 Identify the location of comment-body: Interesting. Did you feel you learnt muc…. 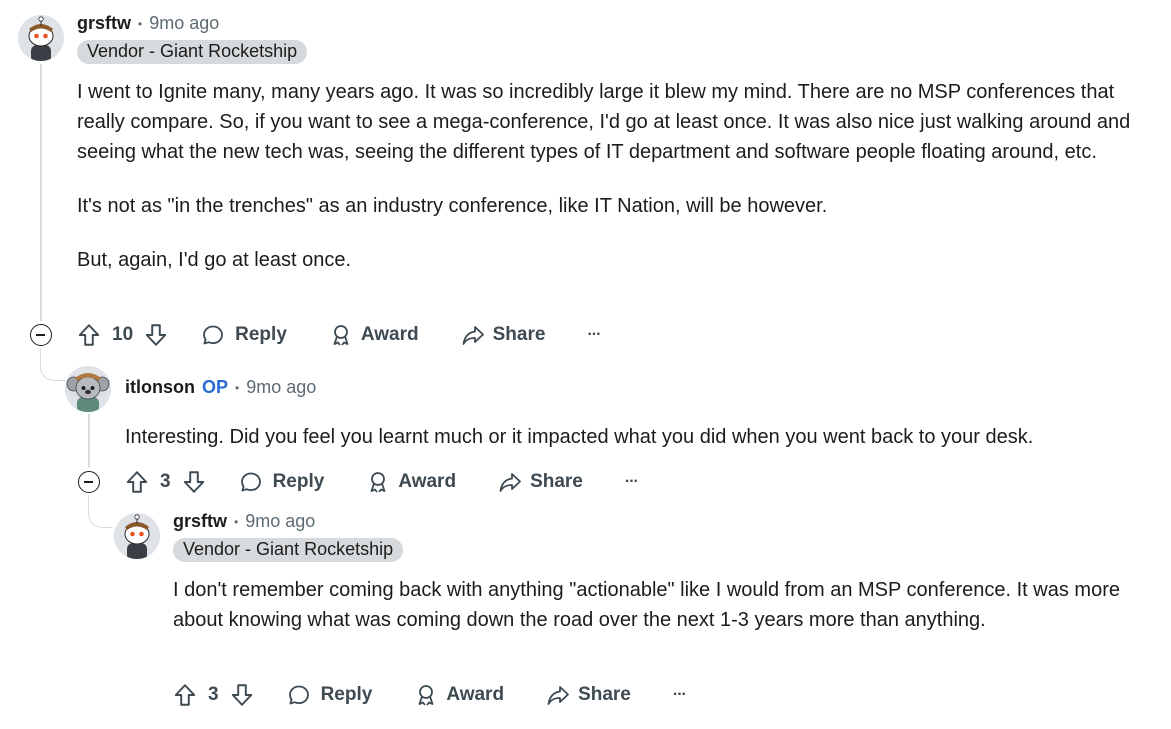
(640, 437).